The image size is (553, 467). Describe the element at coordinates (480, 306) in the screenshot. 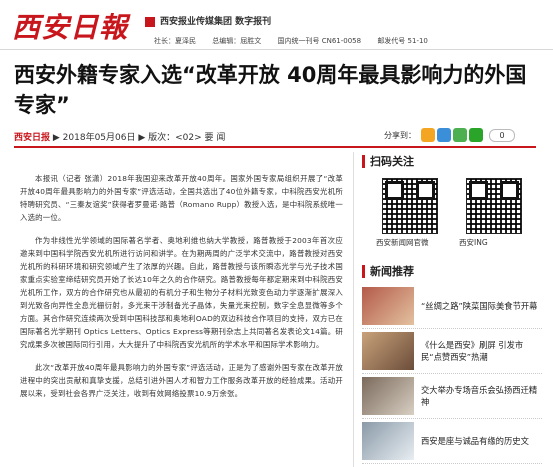

I see `news-link: “丝绸之路”陕菜国际美食节开幕` at that location.